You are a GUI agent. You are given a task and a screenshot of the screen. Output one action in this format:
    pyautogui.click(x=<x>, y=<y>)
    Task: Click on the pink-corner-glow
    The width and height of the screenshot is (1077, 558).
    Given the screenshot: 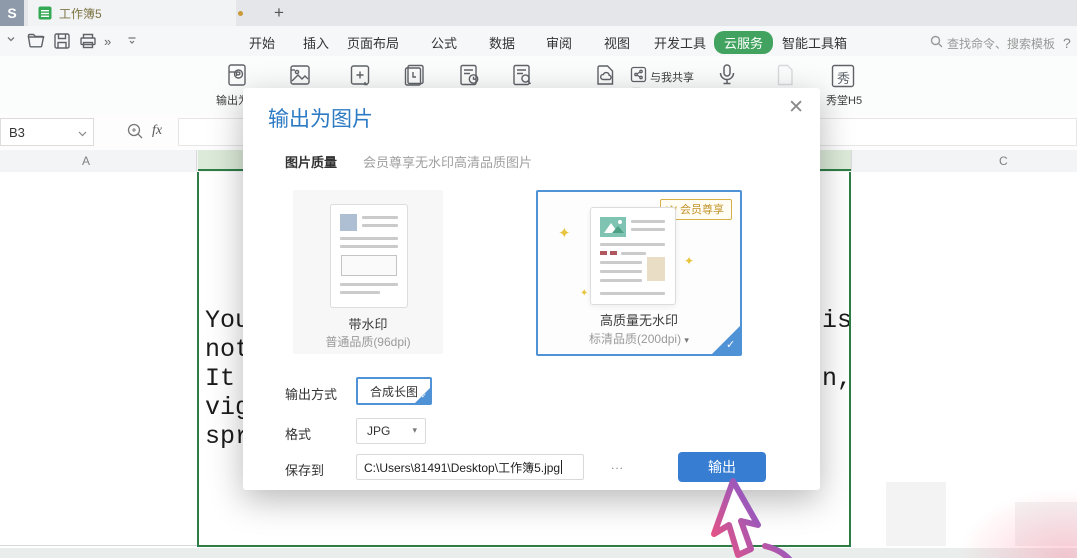 What is the action you would take?
    pyautogui.click(x=1017, y=523)
    